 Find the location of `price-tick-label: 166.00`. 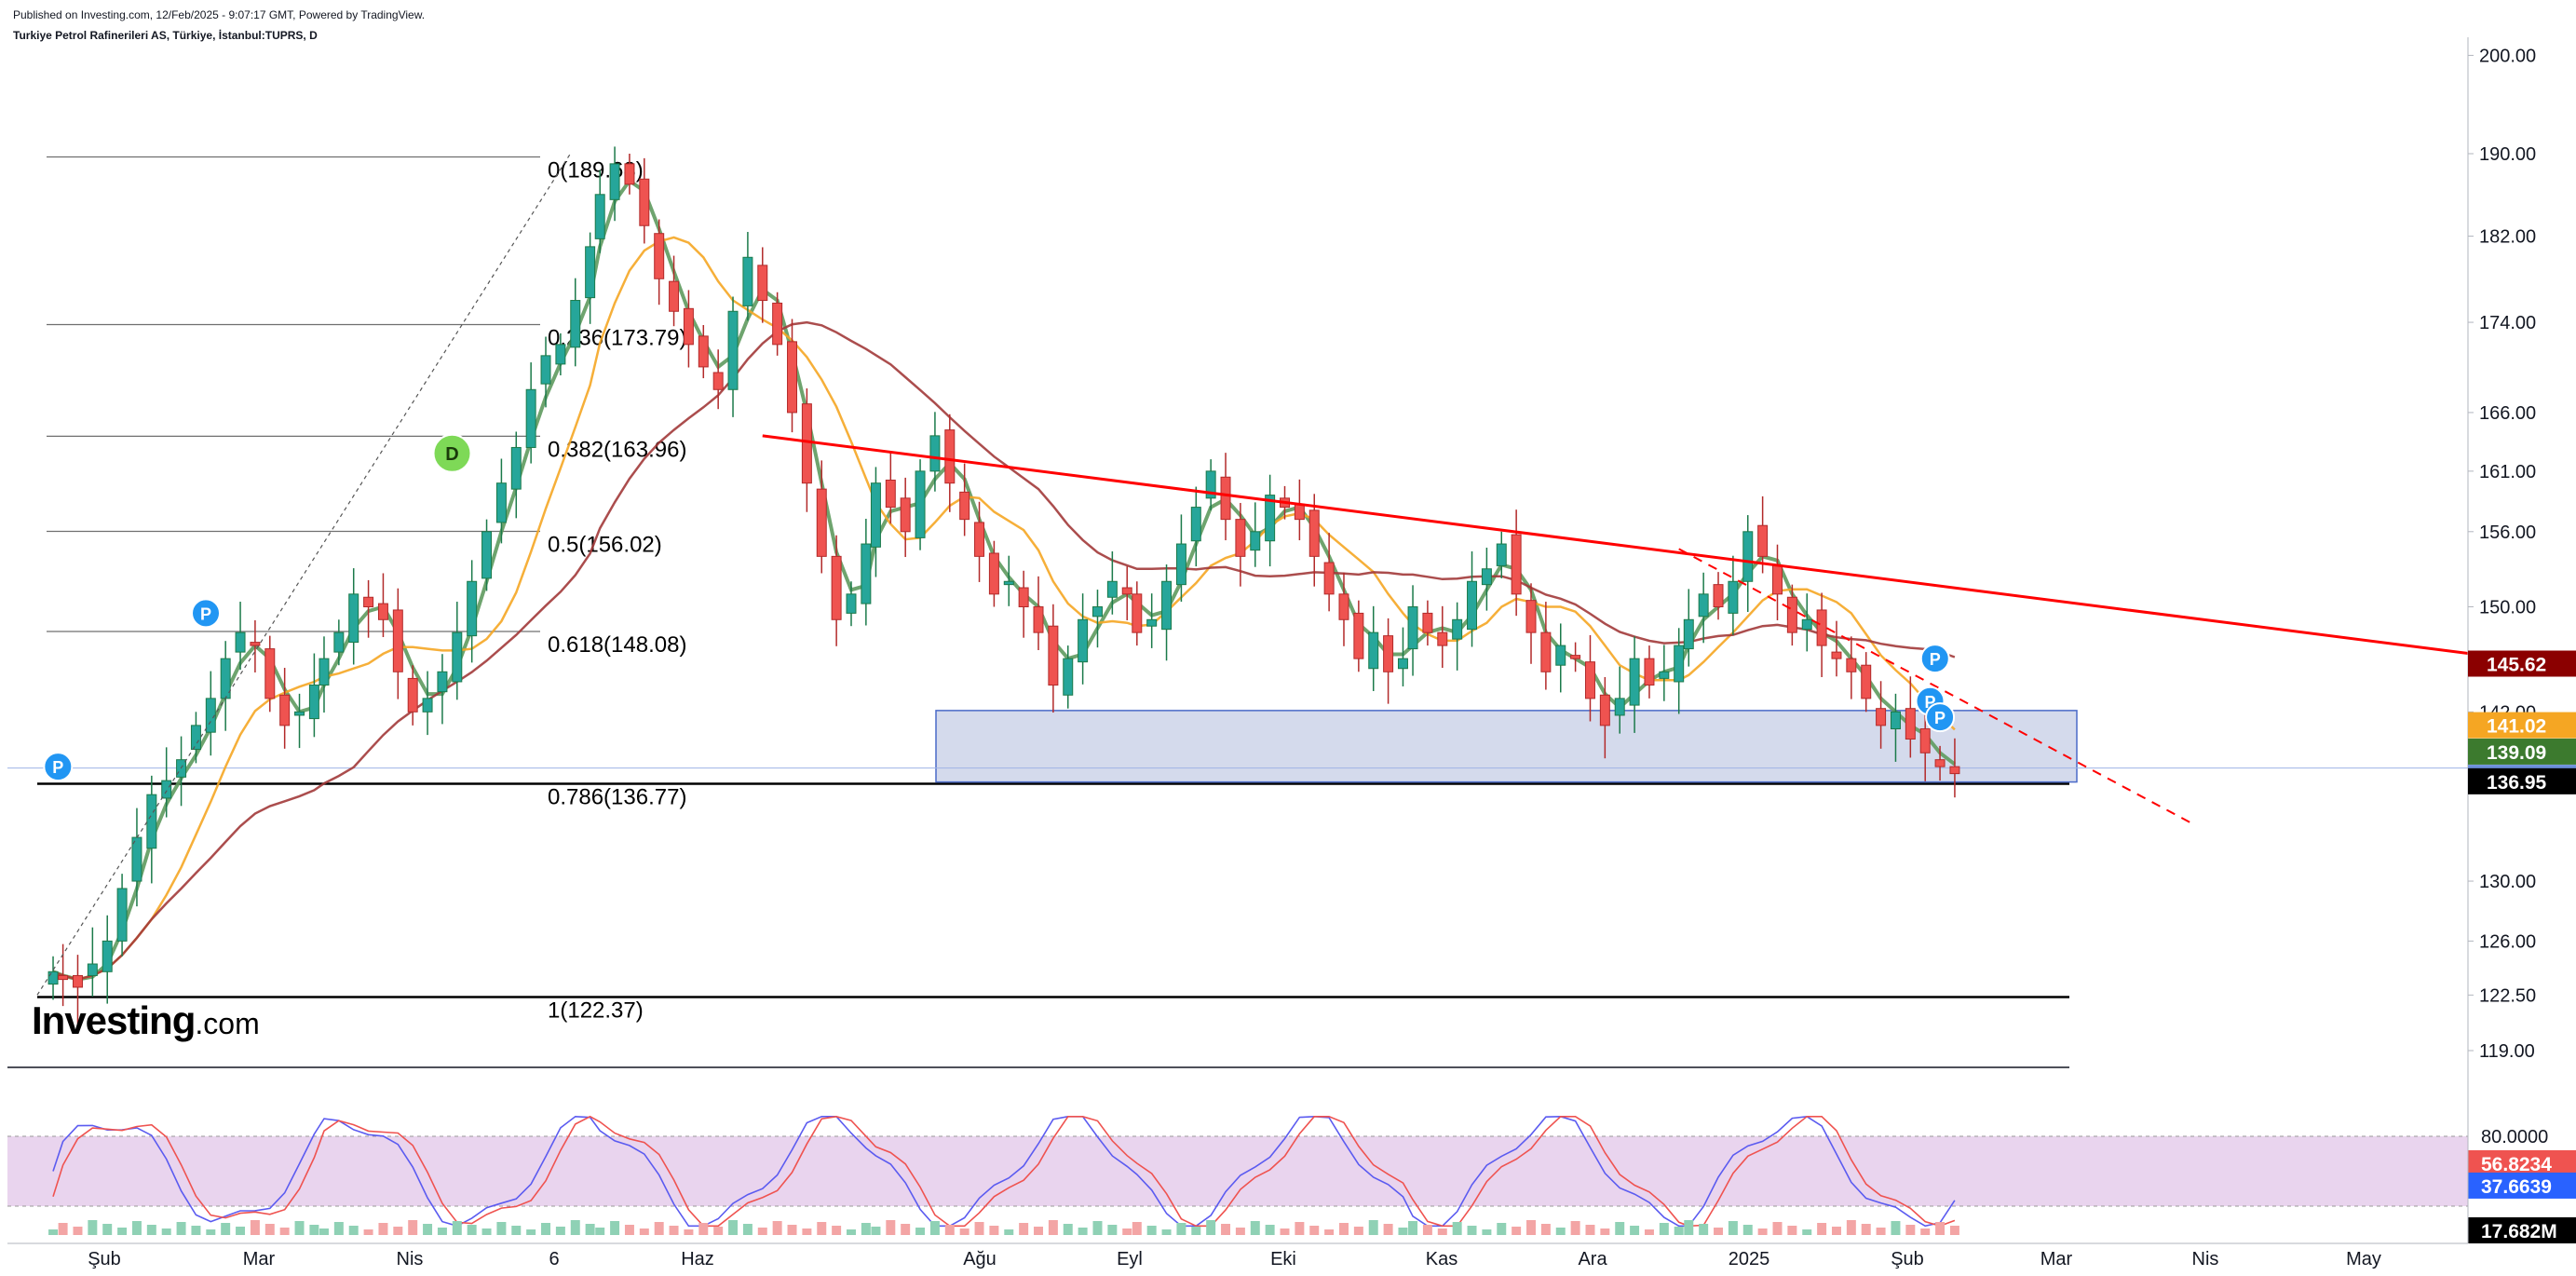

price-tick-label: 166.00 is located at coordinates (2507, 413).